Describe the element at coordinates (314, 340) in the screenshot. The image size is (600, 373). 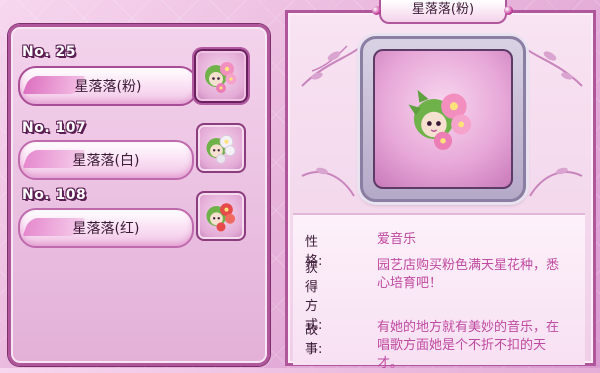
I see `story-label: 故事:` at that location.